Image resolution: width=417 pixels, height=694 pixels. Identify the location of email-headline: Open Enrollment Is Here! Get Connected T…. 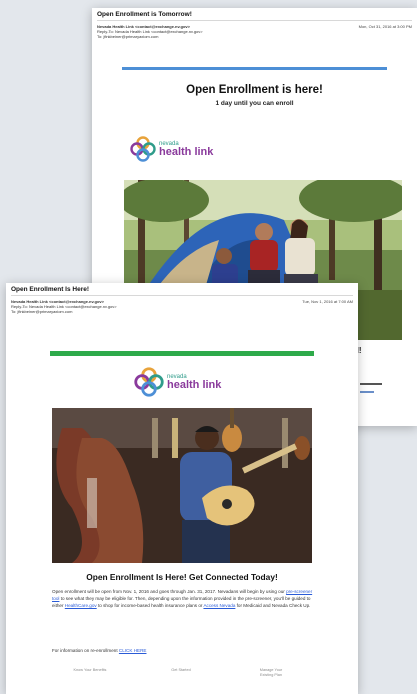
(182, 577).